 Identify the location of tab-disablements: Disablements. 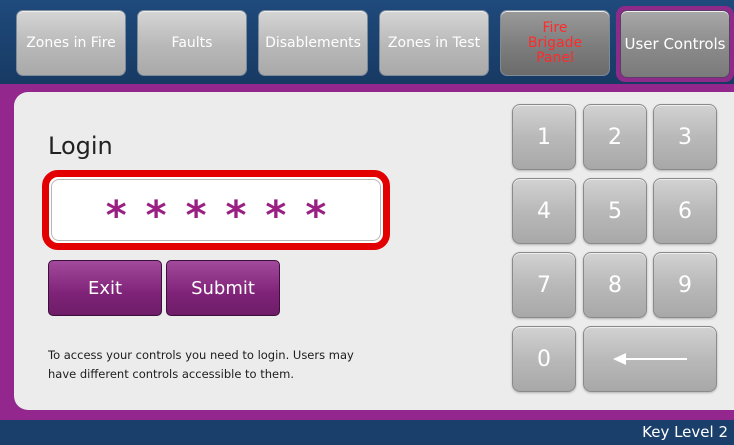
(313, 43).